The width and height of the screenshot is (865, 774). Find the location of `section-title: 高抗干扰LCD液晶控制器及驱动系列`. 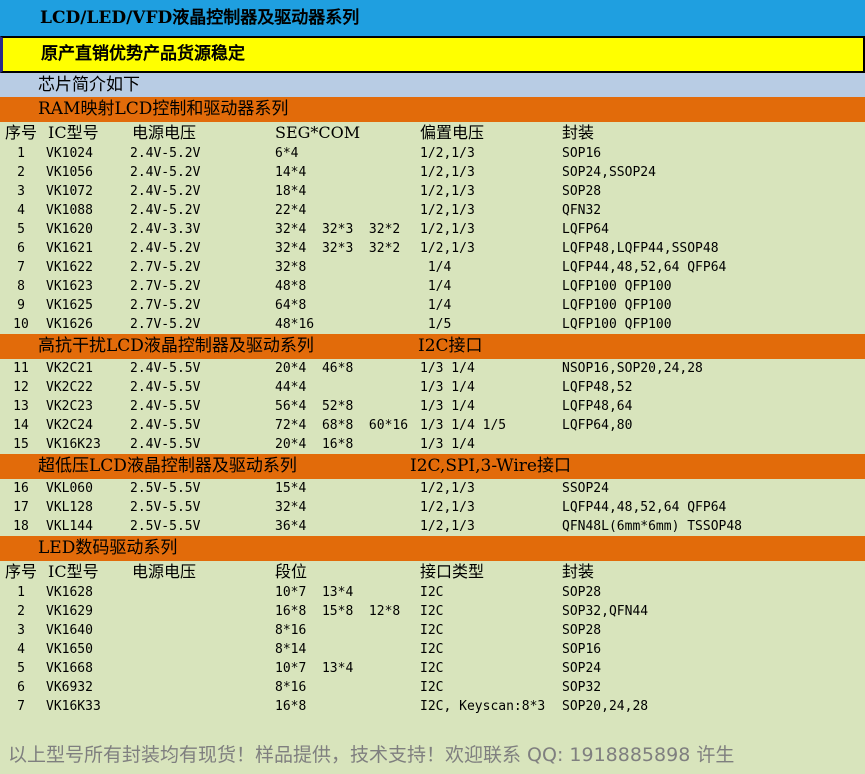

section-title: 高抗干扰LCD液晶控制器及驱动系列 is located at coordinates (176, 346).